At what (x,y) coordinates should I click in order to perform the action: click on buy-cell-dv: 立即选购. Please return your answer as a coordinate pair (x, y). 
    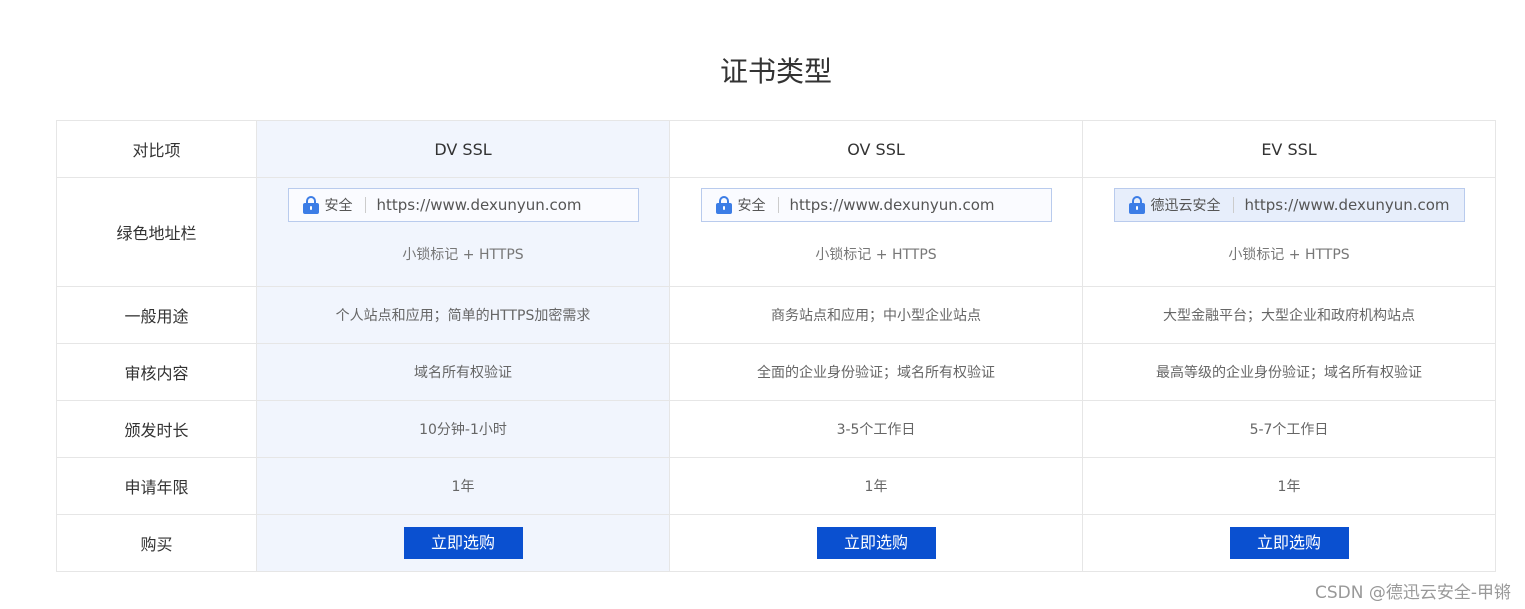
    Looking at the image, I should click on (463, 543).